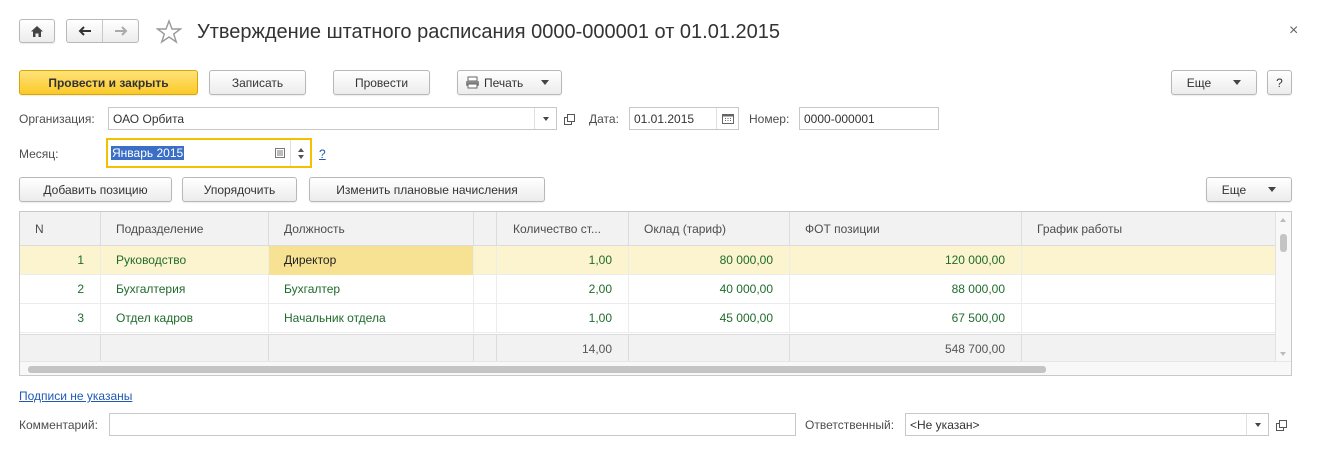  What do you see at coordinates (839, 118) in the screenshot?
I see `number-value: 0000-000001` at bounding box center [839, 118].